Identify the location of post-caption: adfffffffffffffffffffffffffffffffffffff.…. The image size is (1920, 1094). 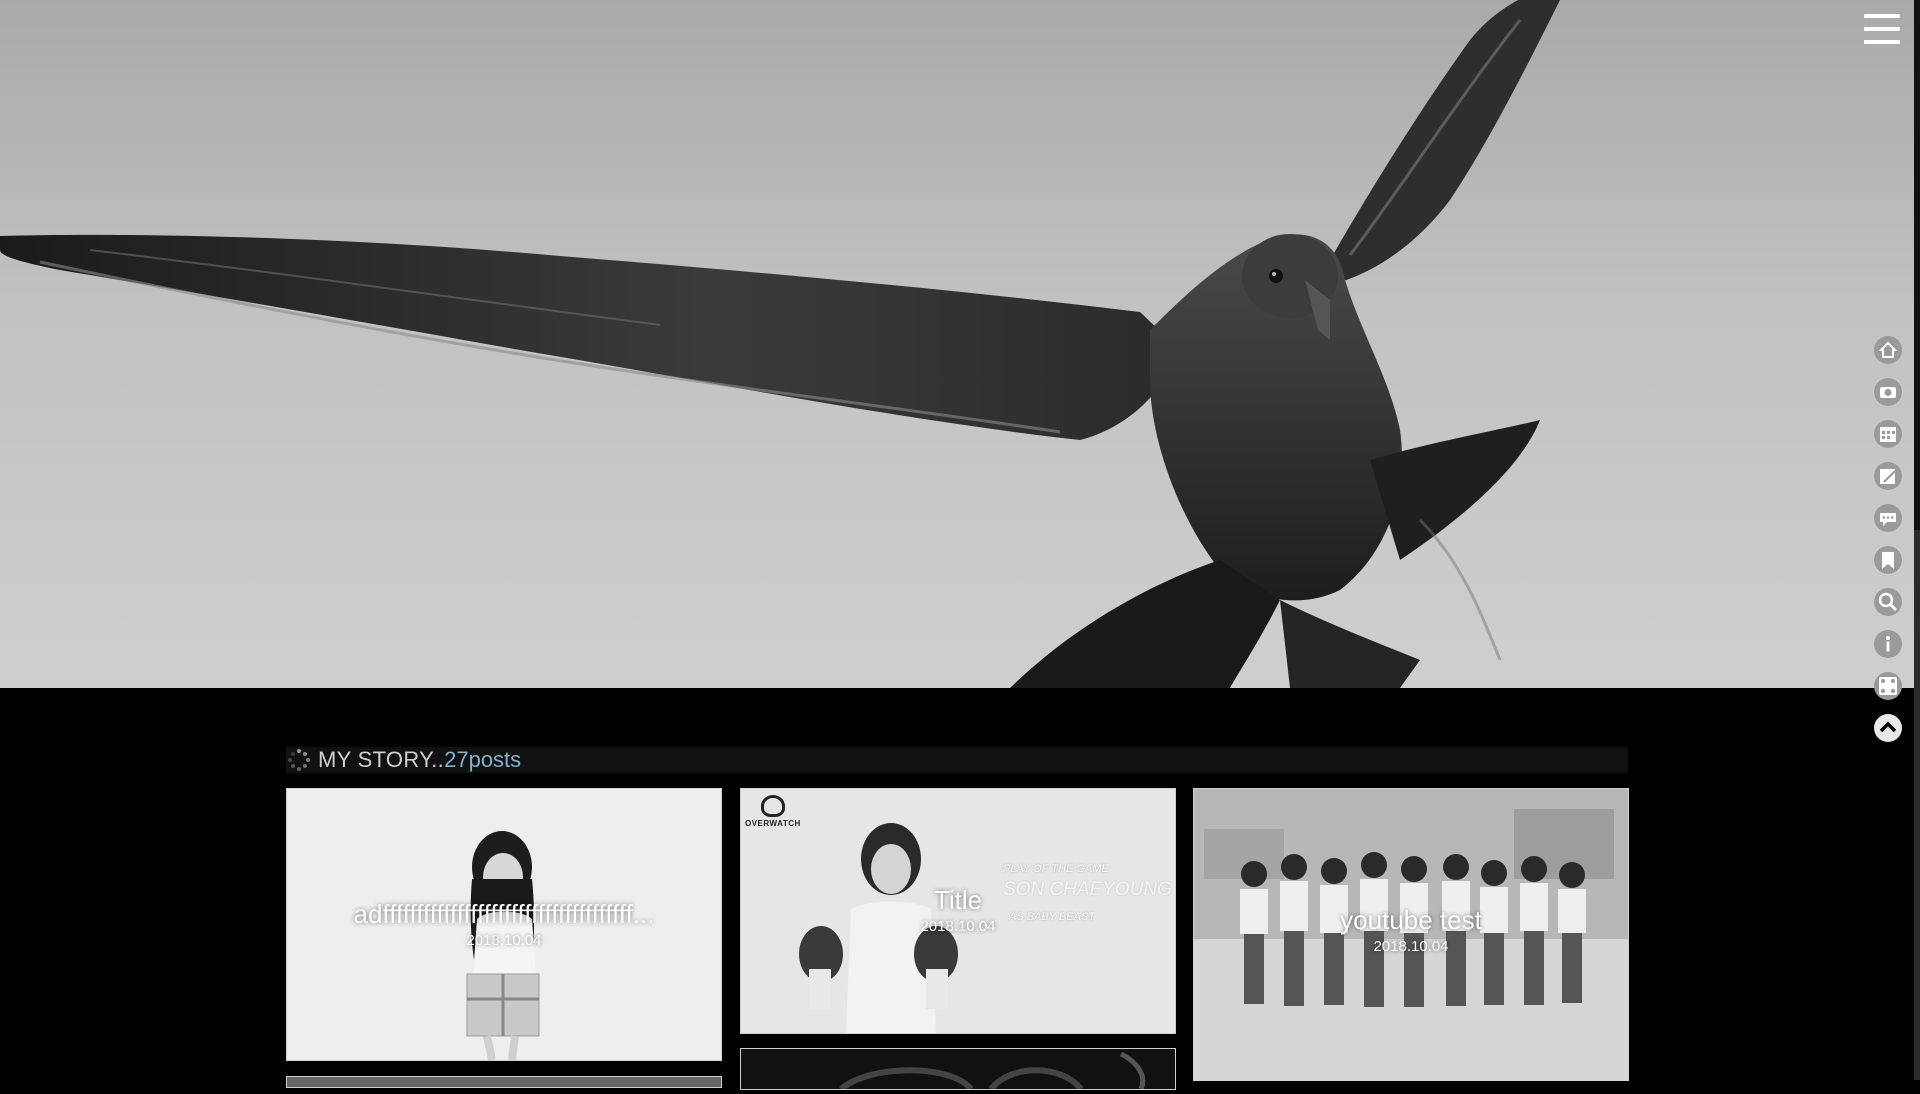
(504, 924).